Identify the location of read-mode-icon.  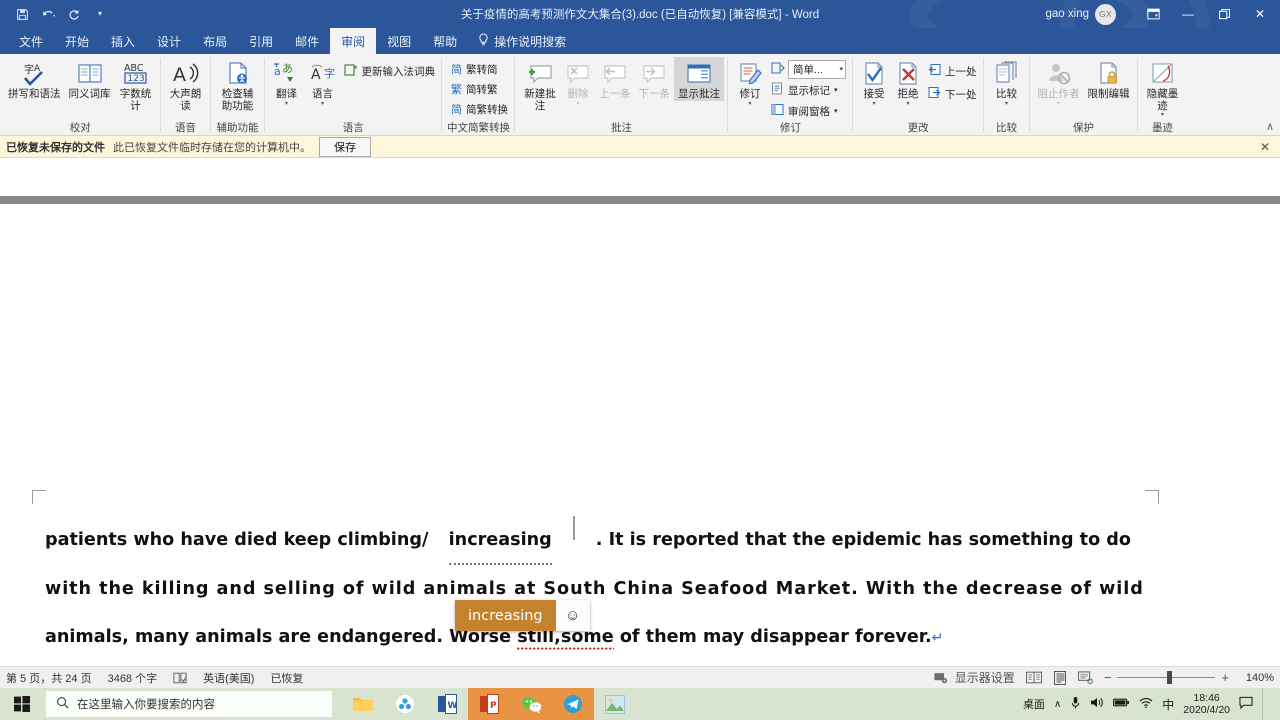
(1033, 677).